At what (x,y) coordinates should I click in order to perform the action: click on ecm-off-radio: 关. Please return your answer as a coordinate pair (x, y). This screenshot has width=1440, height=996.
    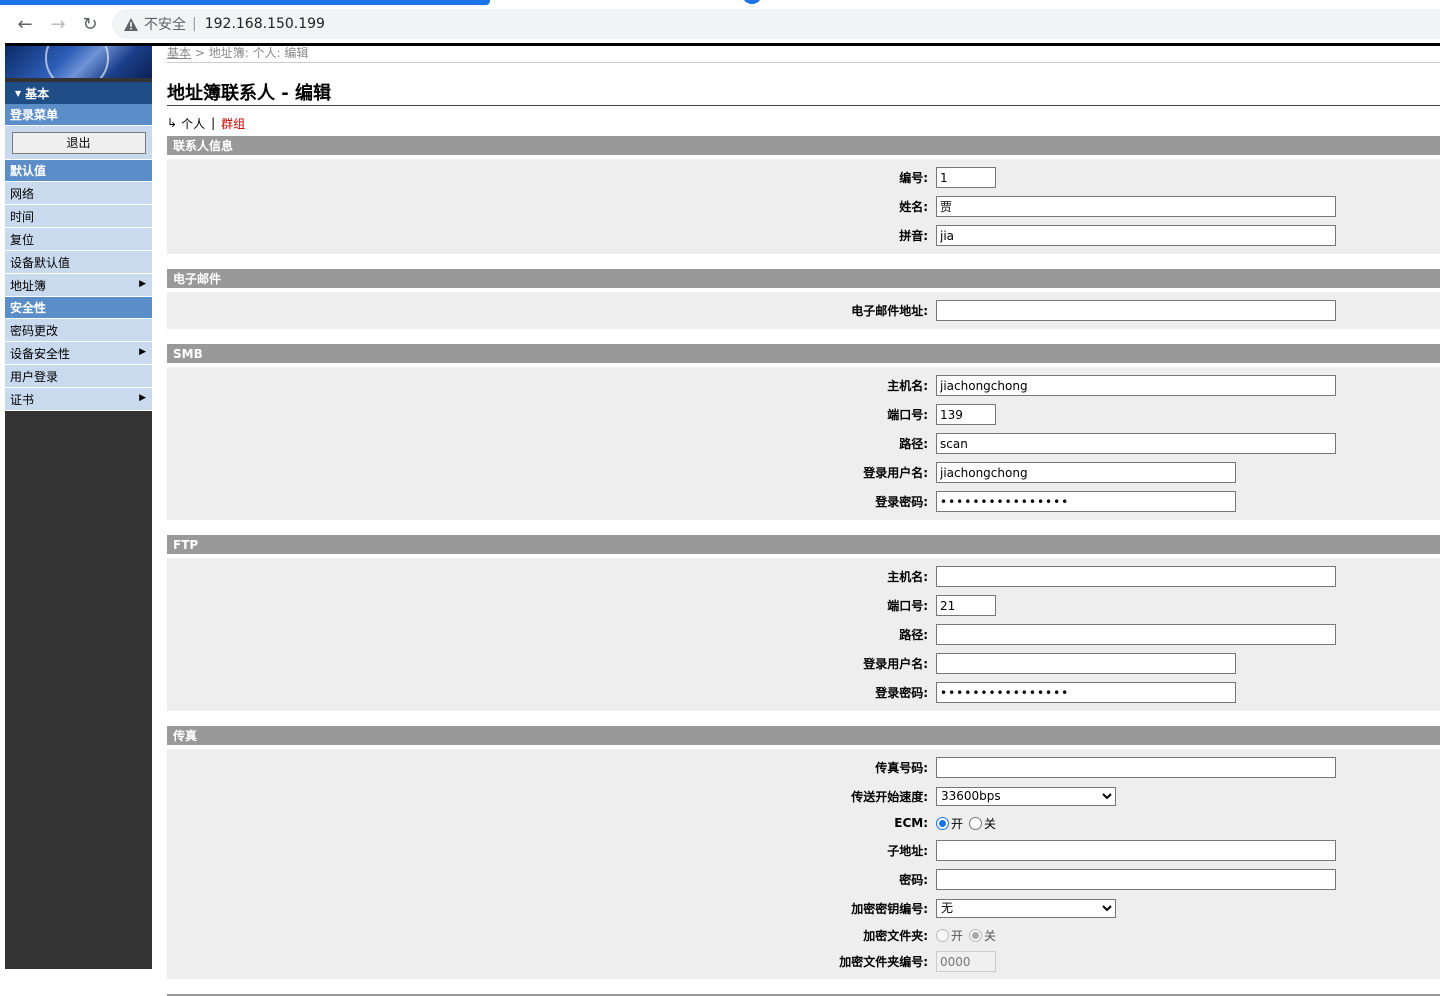
    Looking at the image, I should click on (982, 823).